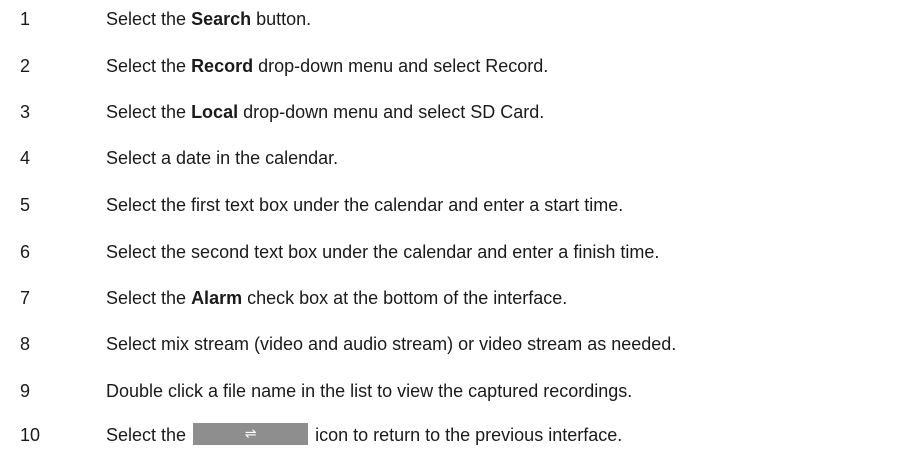 The image size is (913, 455). I want to click on ui-term-record: Record, so click(222, 66).